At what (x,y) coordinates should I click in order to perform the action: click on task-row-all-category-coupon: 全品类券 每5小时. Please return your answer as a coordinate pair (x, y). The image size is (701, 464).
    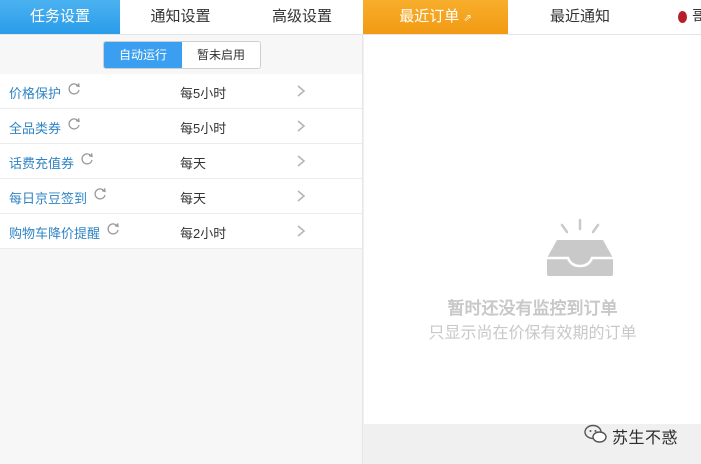
    Looking at the image, I should click on (181, 126).